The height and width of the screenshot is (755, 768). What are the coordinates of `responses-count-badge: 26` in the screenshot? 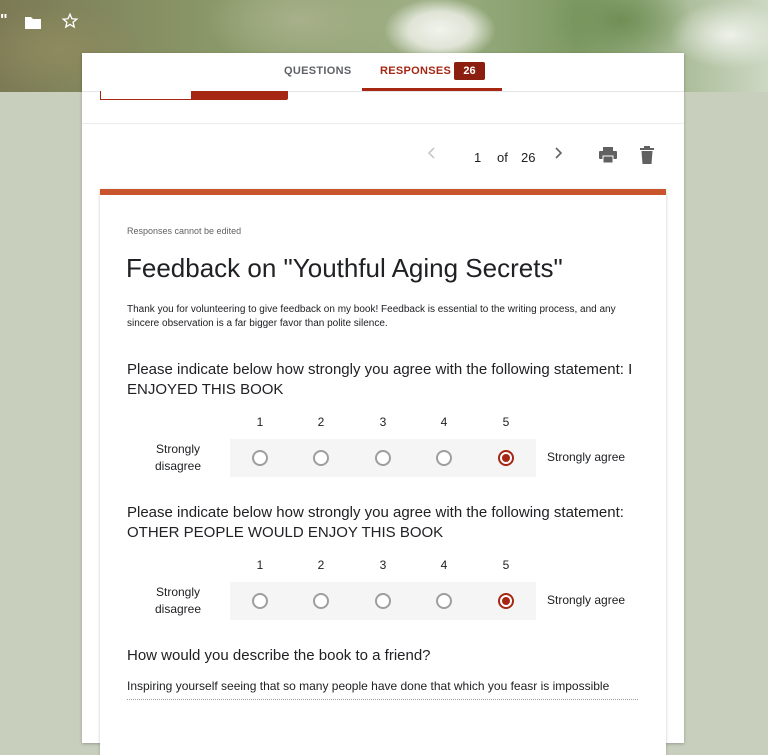 It's located at (469, 71).